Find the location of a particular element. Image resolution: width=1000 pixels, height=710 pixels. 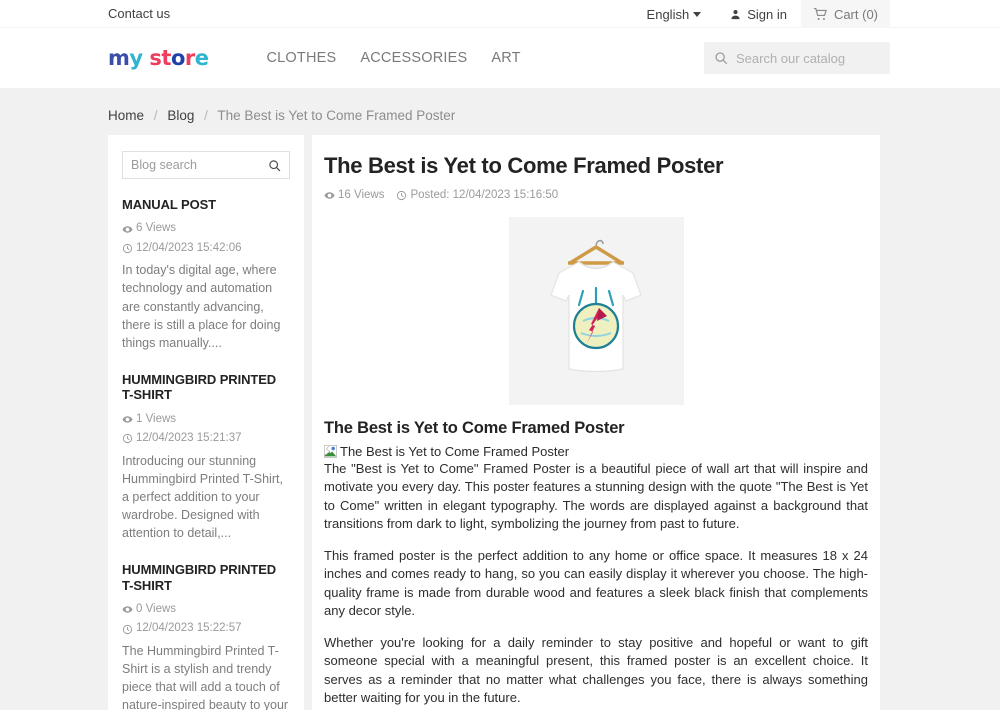

article-meta: 16 Views Posted: 12/04/2023 15:16:50 is located at coordinates (596, 195).